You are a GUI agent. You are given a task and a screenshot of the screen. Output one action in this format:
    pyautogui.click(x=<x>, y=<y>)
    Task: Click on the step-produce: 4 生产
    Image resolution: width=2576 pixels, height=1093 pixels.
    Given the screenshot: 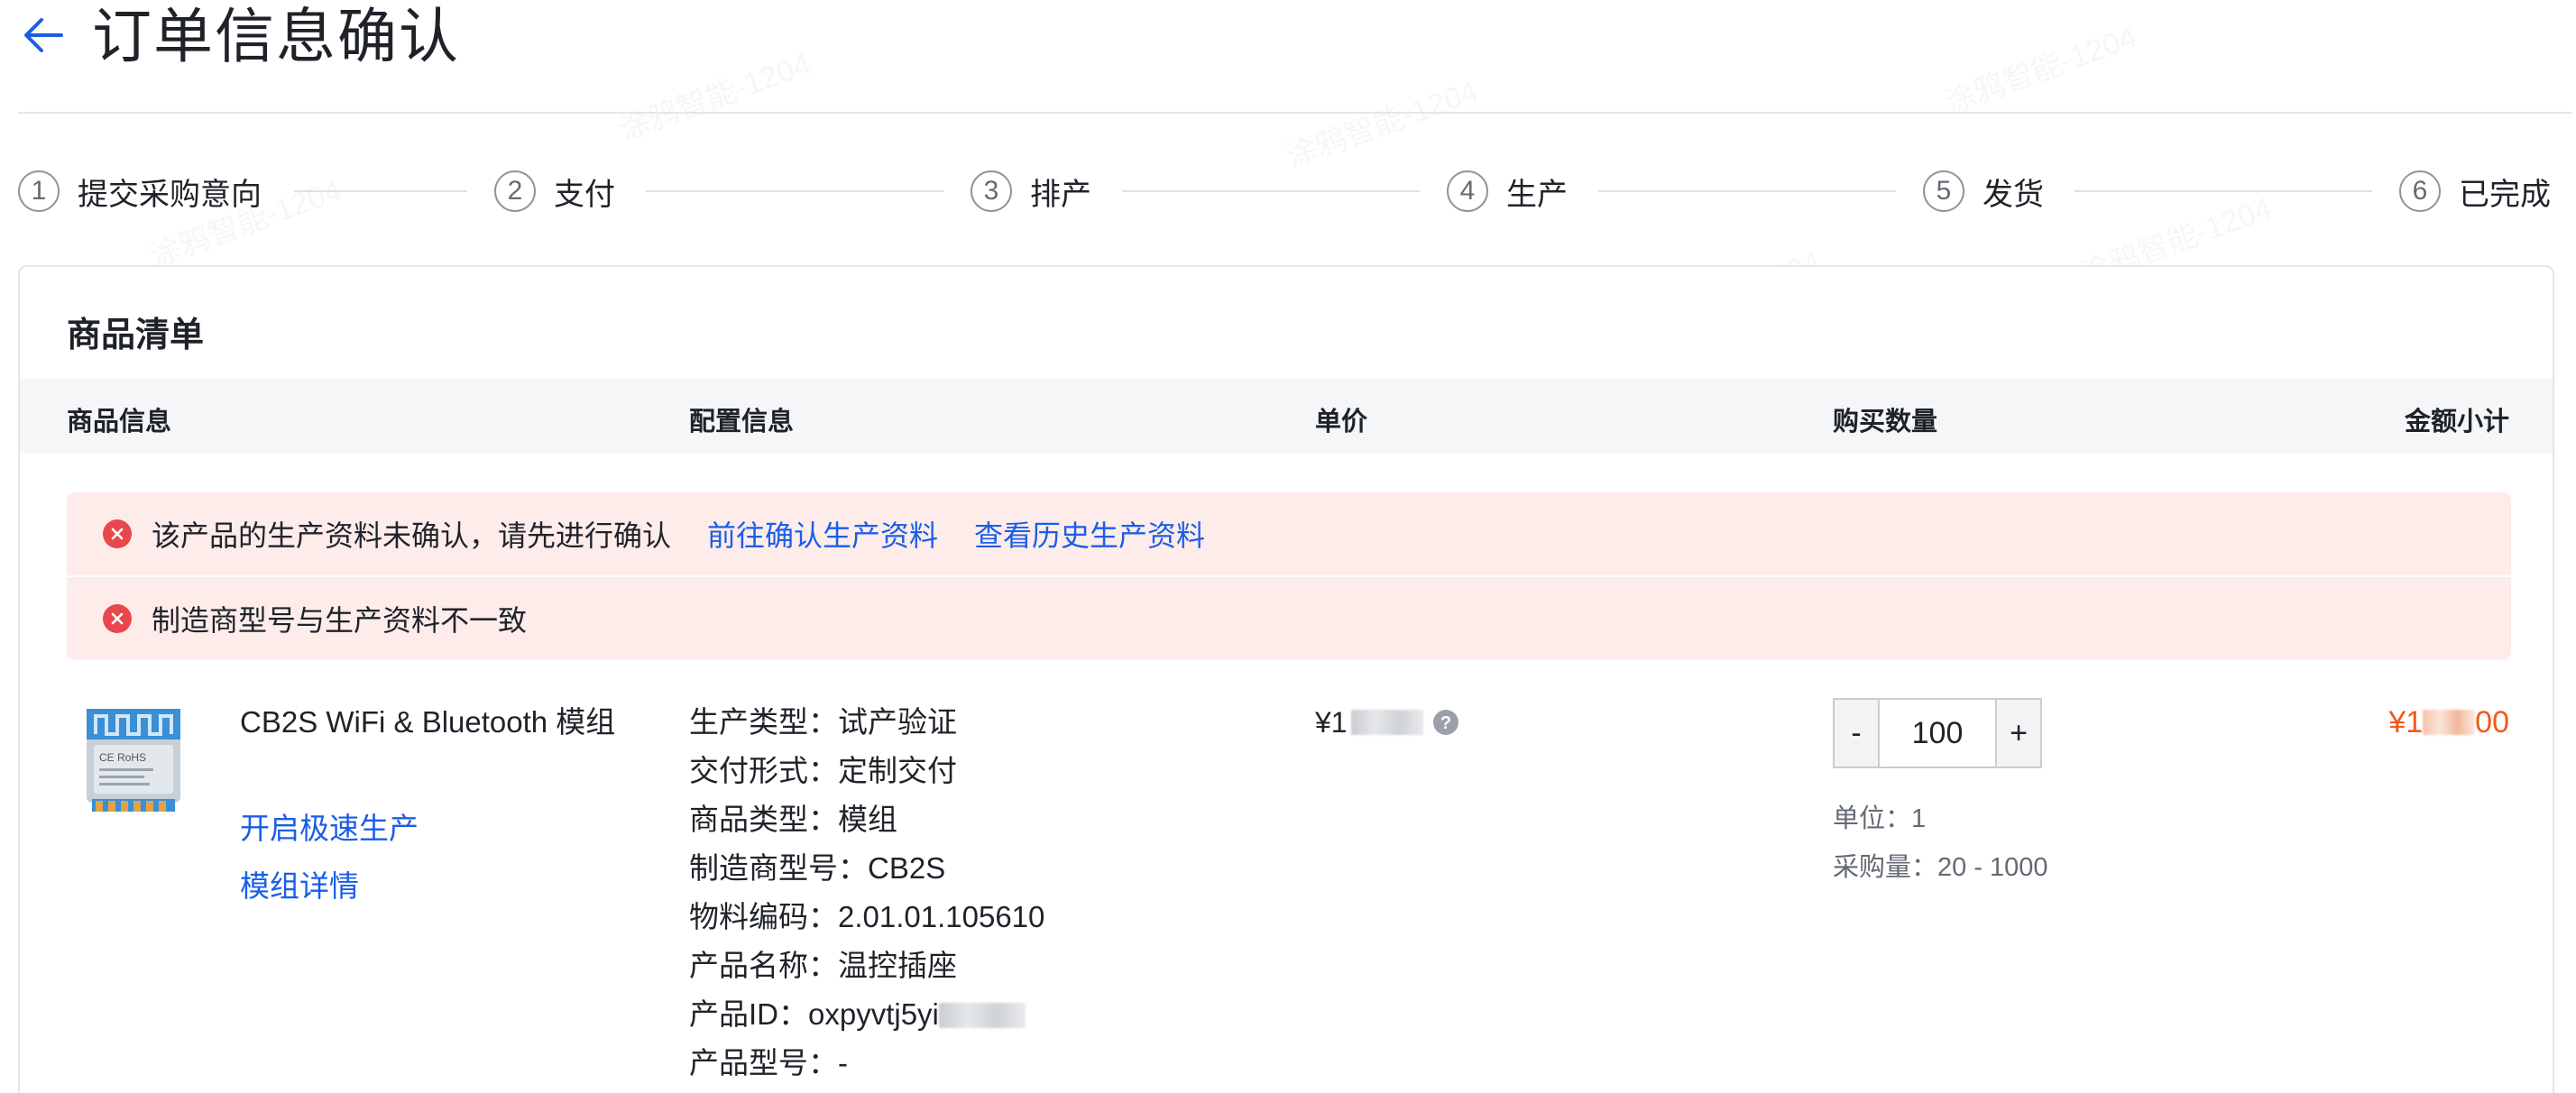 What is the action you would take?
    pyautogui.click(x=1507, y=191)
    